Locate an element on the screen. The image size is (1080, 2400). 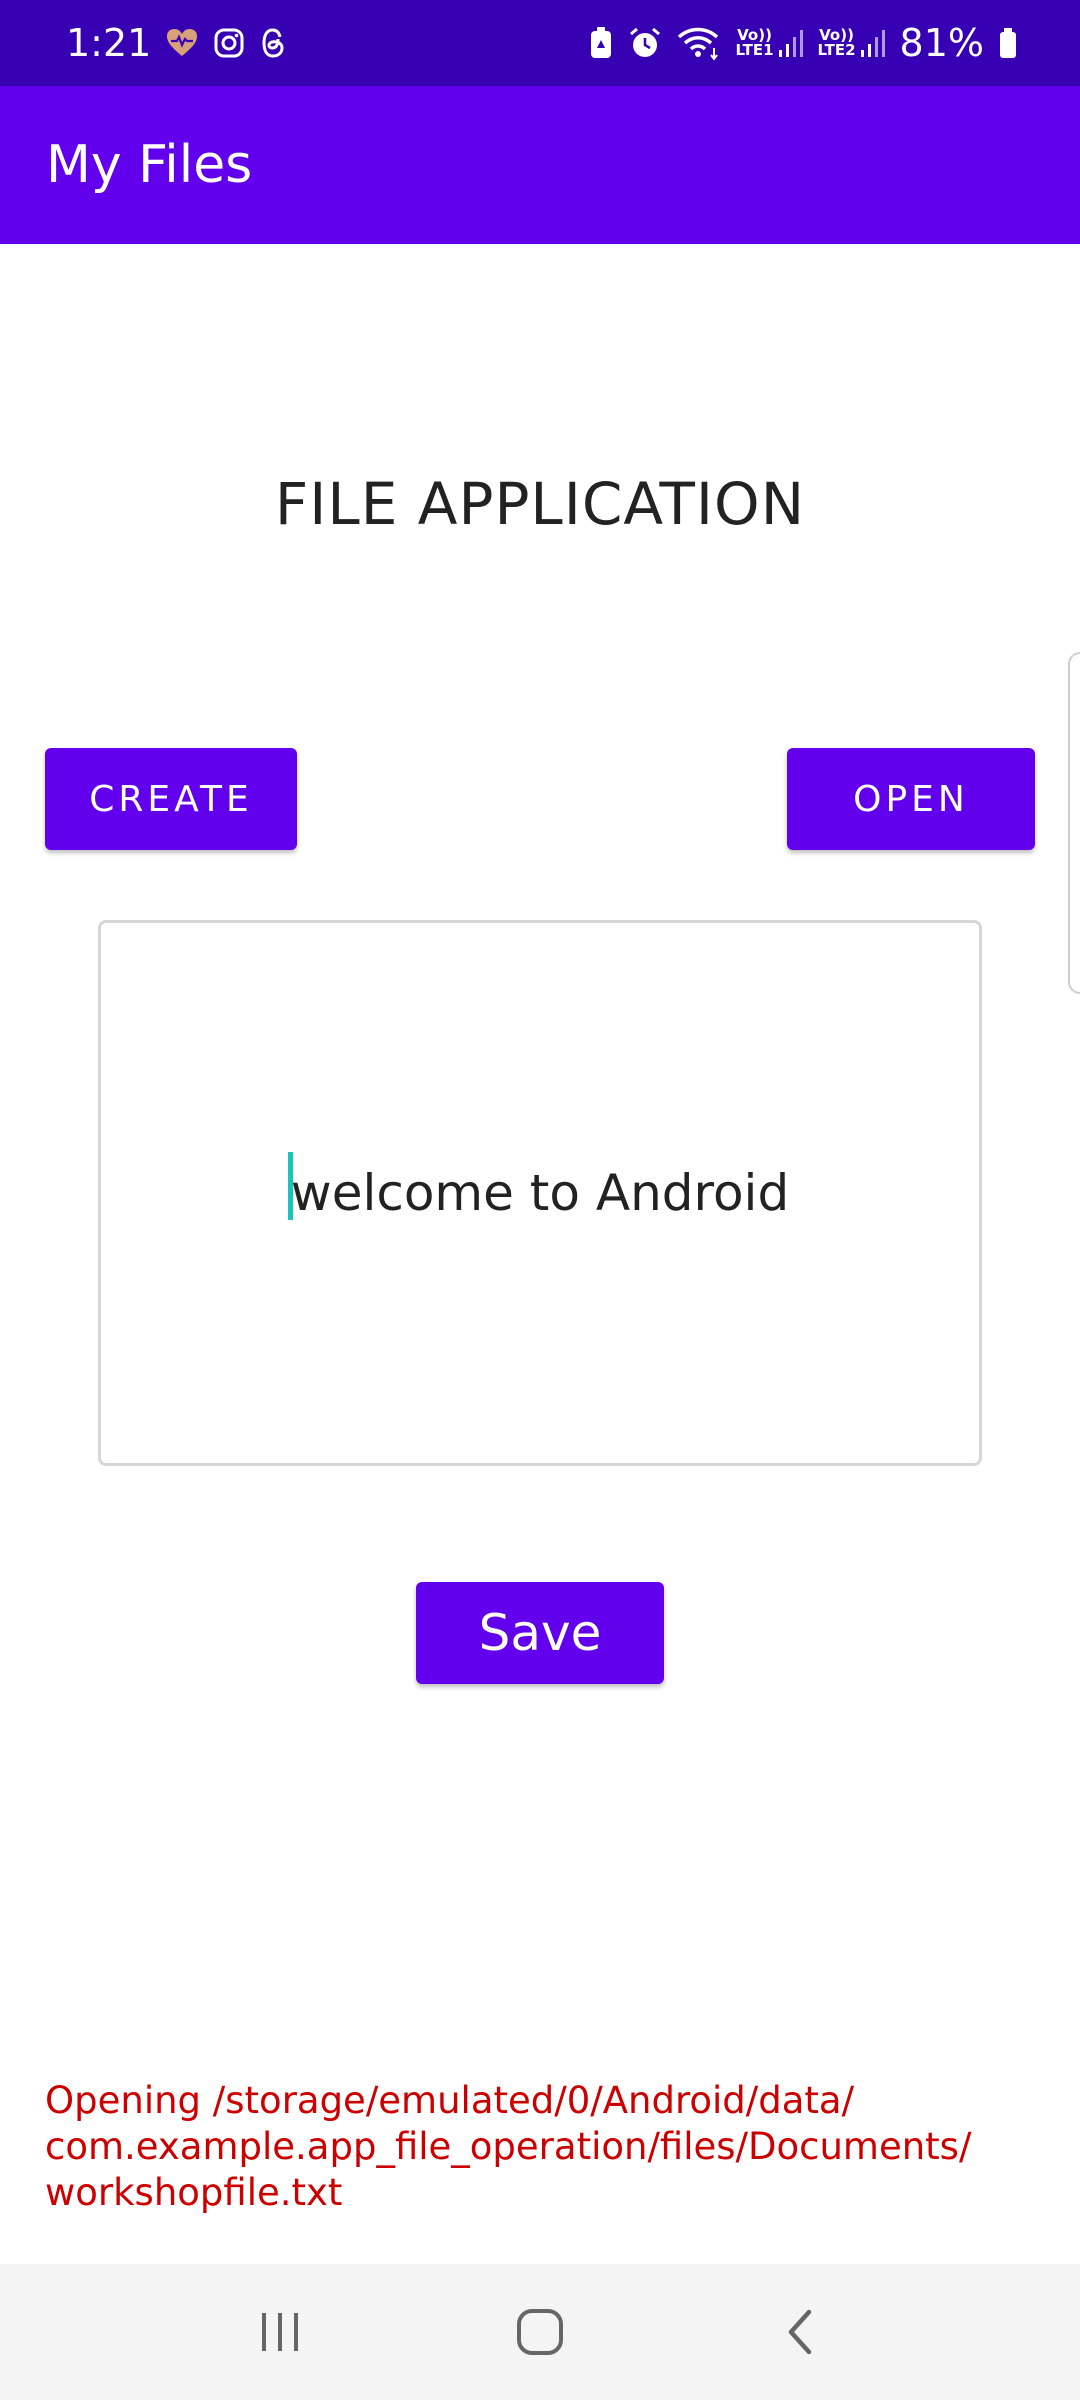
wifi-icon is located at coordinates (699, 43).